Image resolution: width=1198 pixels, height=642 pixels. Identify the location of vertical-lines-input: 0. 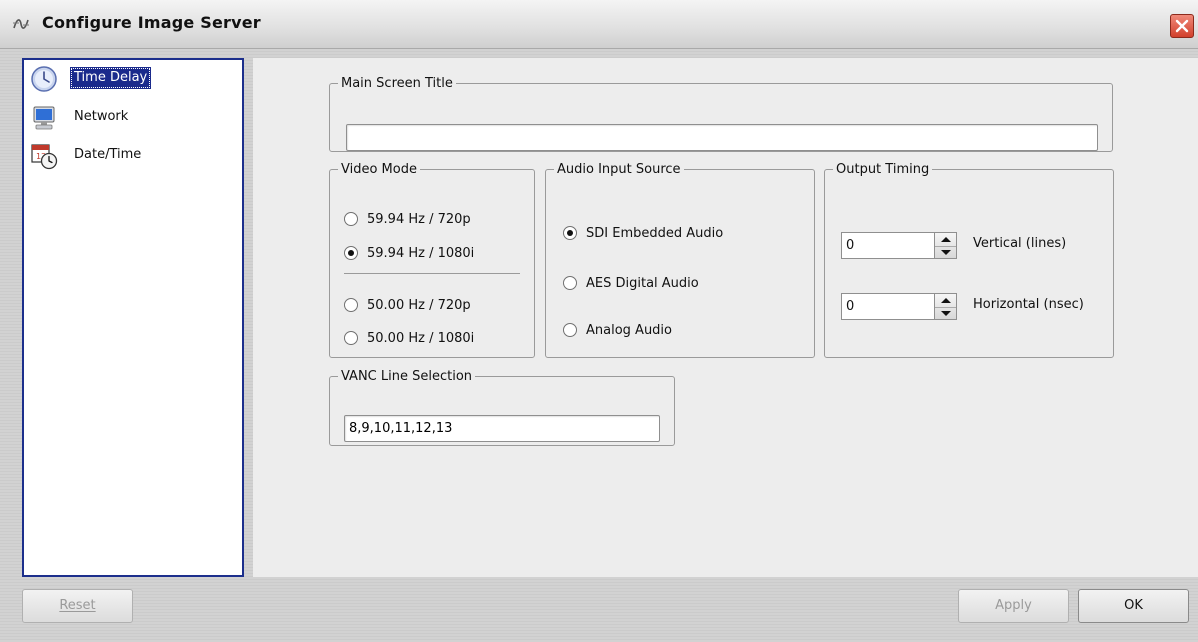
(888, 245).